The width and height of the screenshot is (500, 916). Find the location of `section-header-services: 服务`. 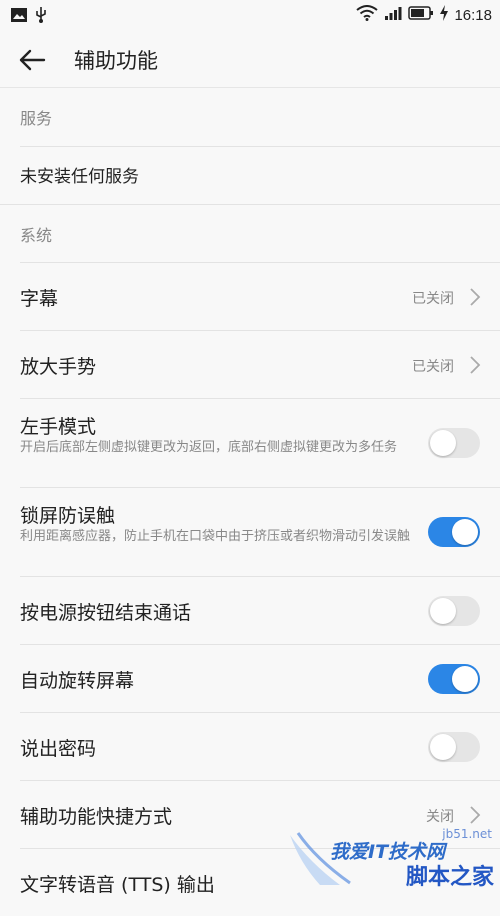

section-header-services: 服务 is located at coordinates (36, 118).